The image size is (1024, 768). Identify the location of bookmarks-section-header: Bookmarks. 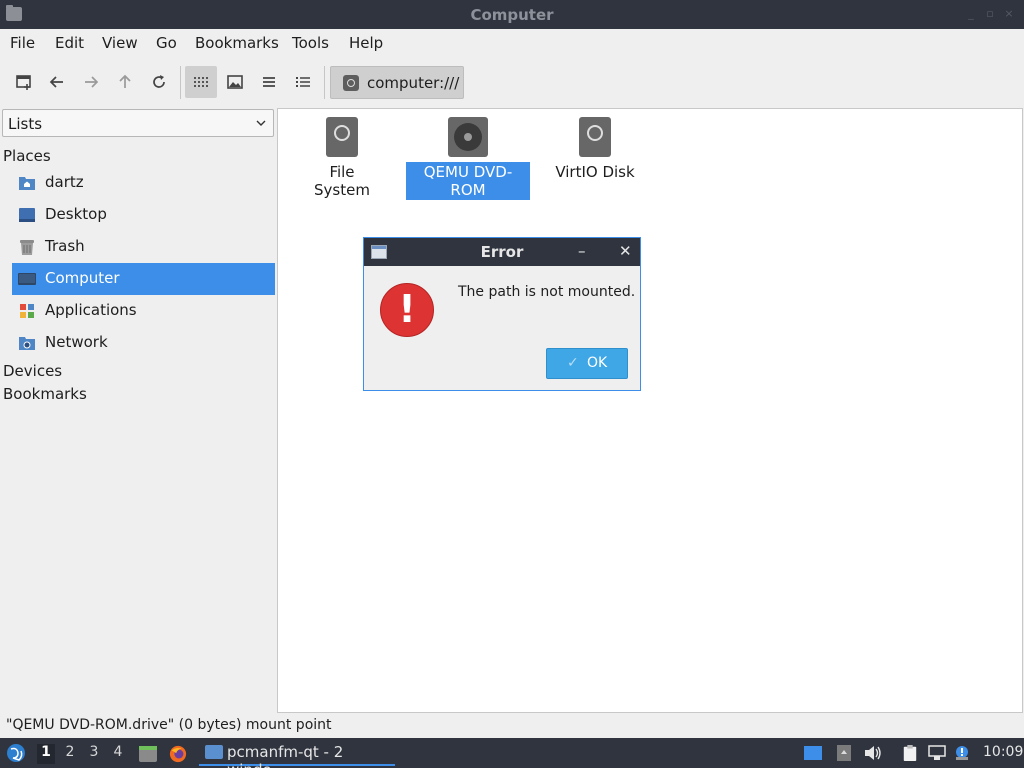
(45, 394).